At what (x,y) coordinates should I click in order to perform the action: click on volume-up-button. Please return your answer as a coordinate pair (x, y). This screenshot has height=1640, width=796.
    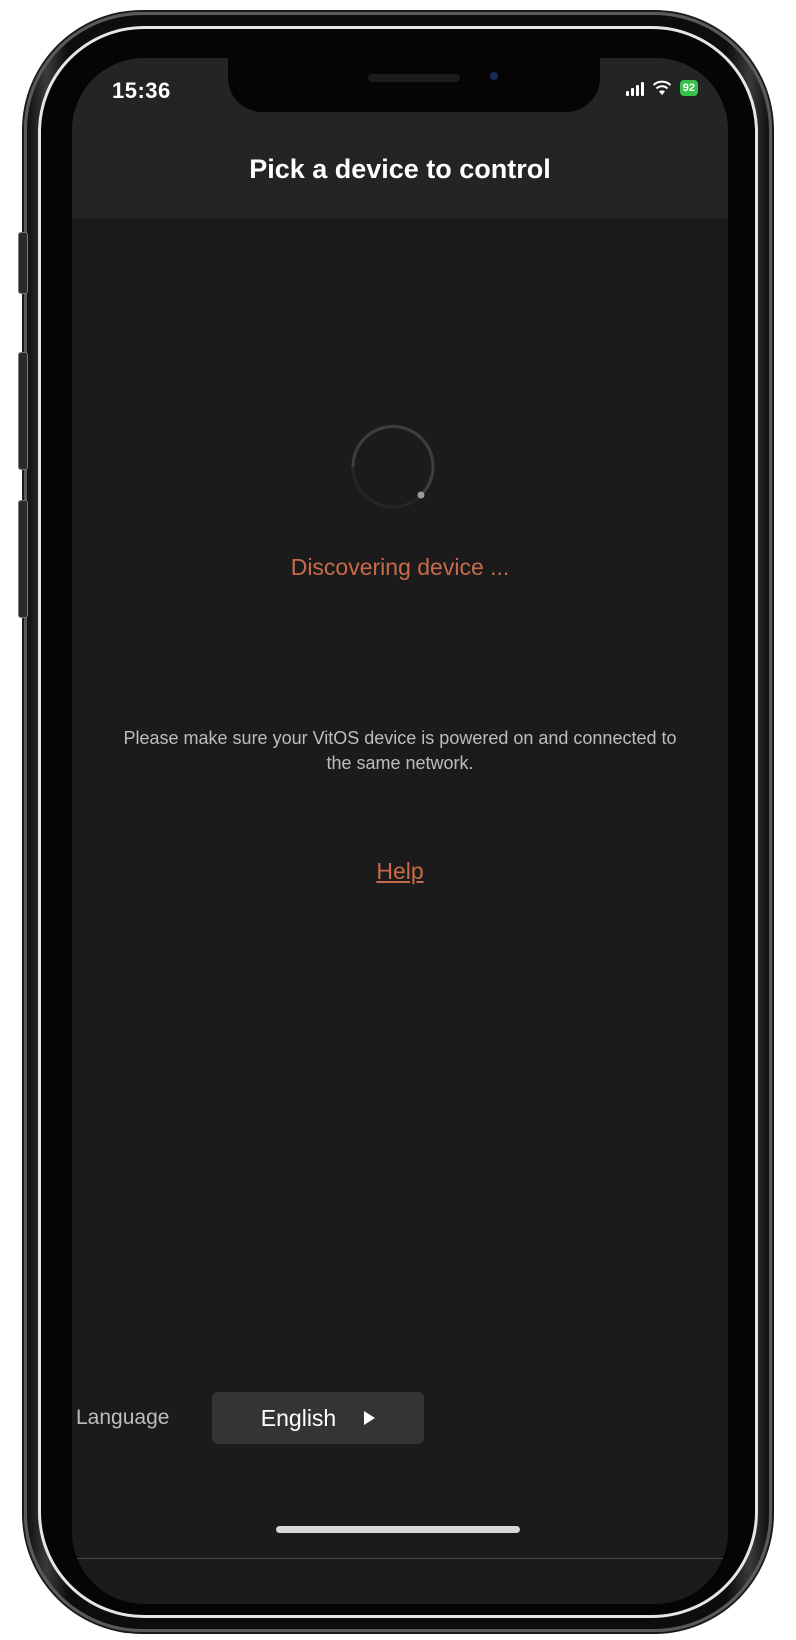
    Looking at the image, I should click on (23, 411).